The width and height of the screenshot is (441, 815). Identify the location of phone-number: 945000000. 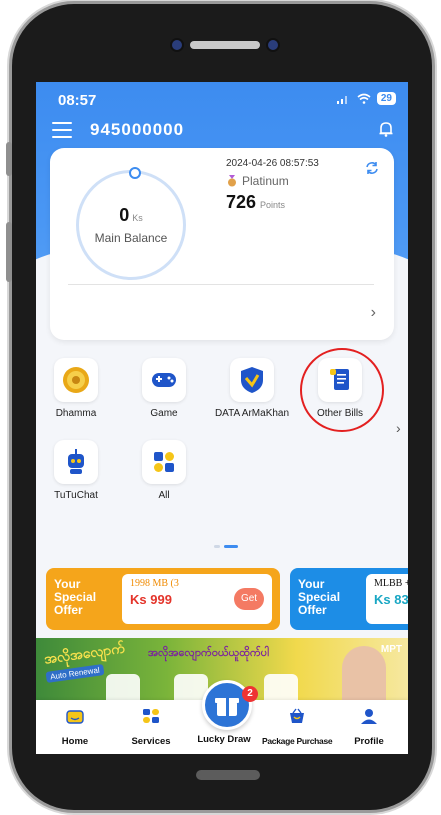
(137, 129).